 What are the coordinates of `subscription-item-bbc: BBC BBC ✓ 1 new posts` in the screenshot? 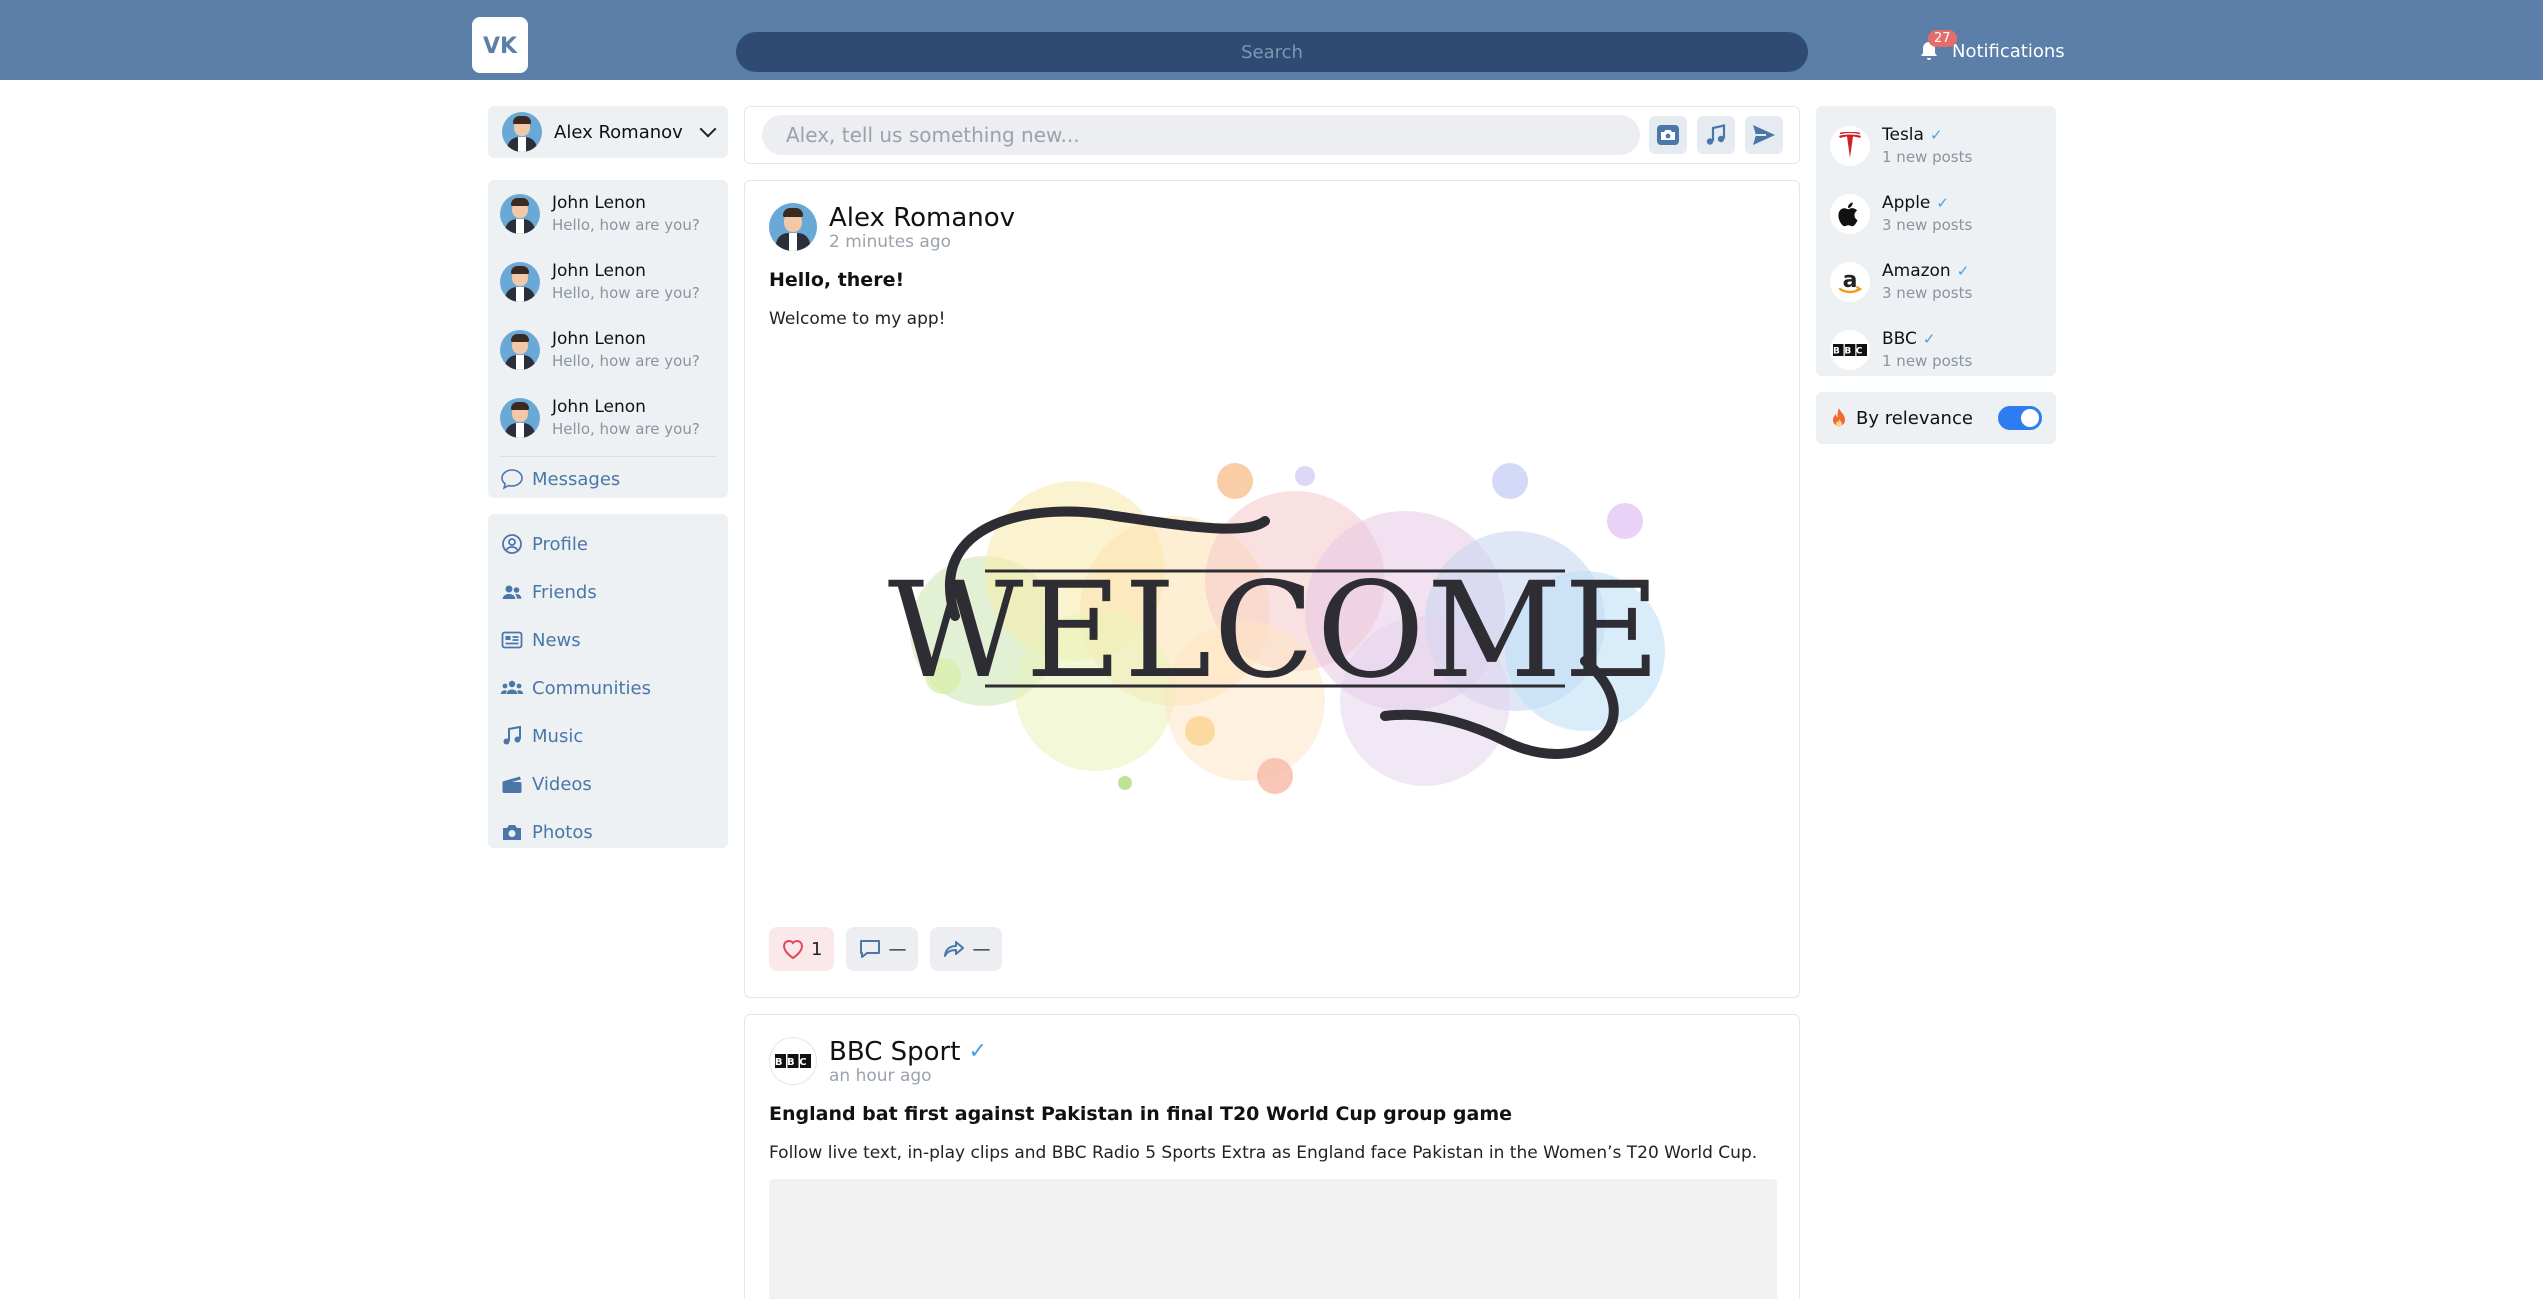 It's located at (1936, 350).